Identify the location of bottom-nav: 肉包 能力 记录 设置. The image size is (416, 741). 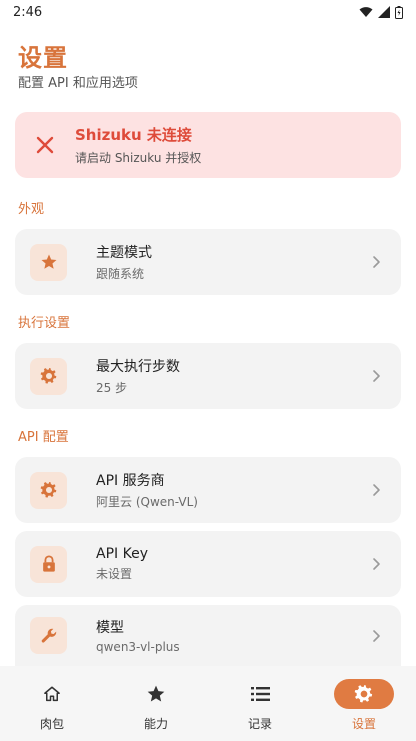
(208, 703).